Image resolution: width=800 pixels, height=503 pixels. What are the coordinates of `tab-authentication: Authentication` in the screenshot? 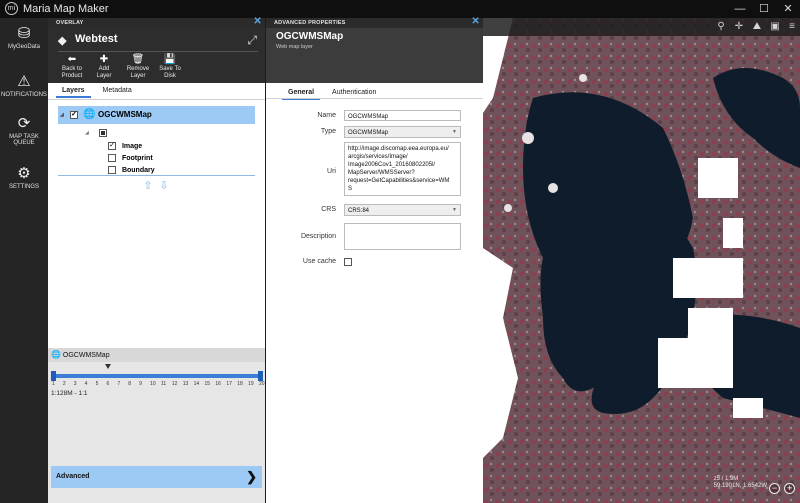 It's located at (354, 92).